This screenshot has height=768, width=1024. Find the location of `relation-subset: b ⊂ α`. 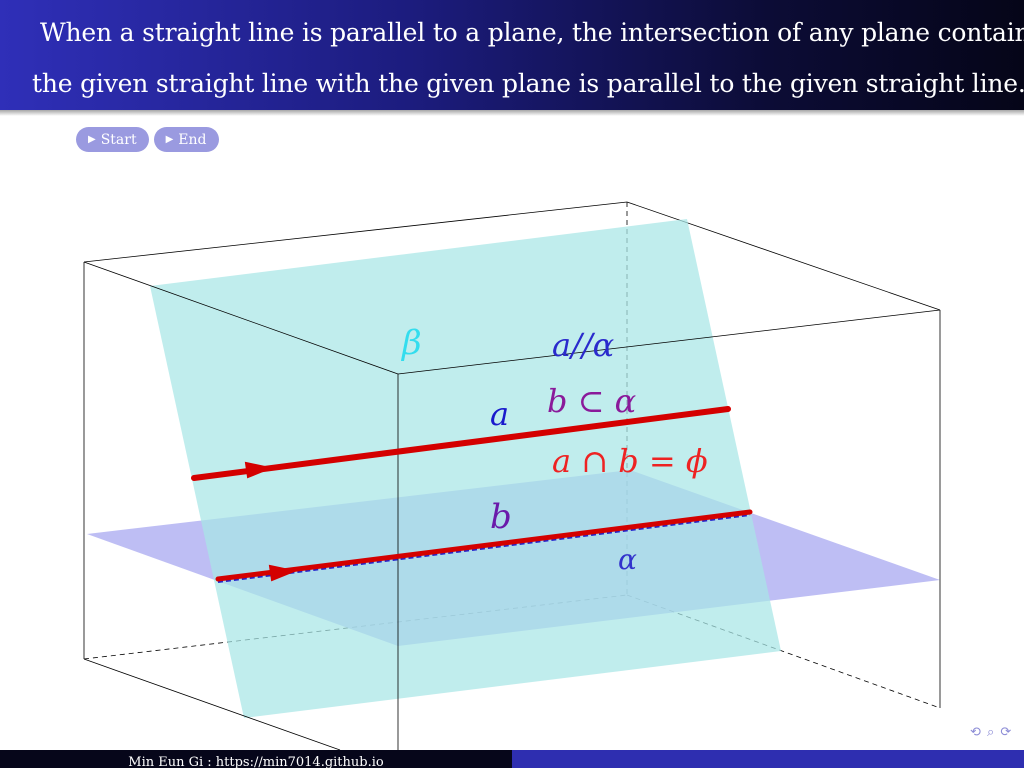

relation-subset: b ⊂ α is located at coordinates (591, 401).